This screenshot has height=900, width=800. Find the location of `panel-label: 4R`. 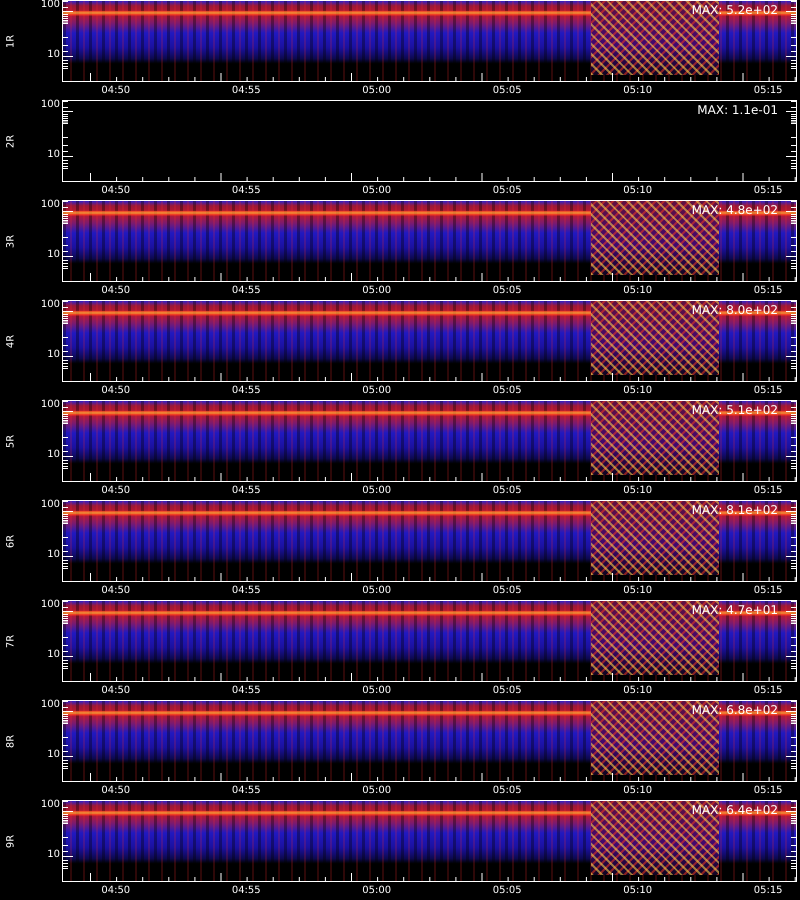

panel-label: 4R is located at coordinates (11, 341).